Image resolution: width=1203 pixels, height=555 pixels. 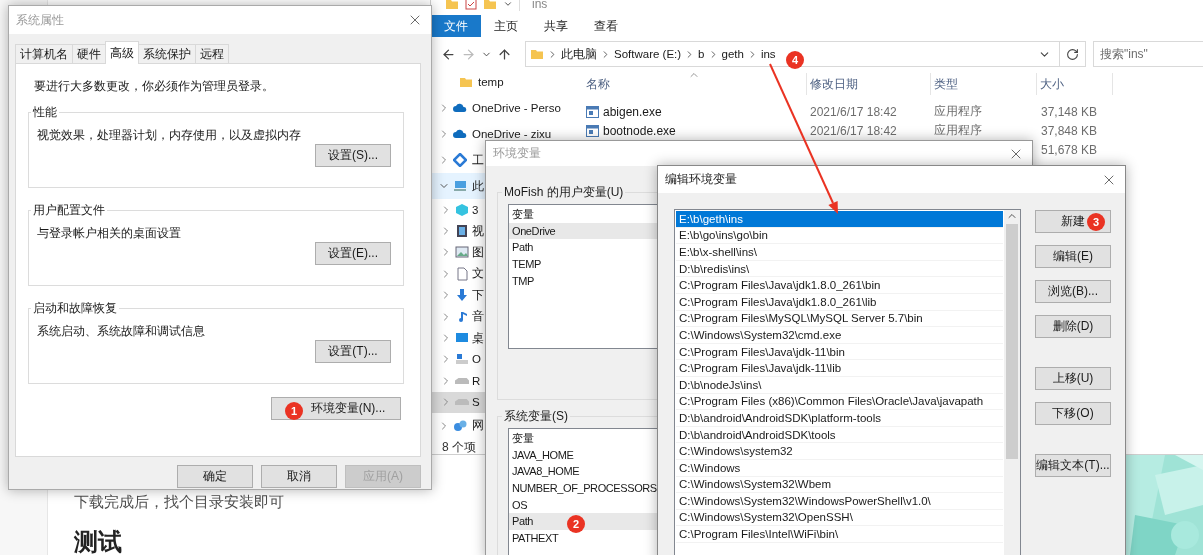 What do you see at coordinates (517, 153) in the screenshot?
I see `window-title: 环境变量` at bounding box center [517, 153].